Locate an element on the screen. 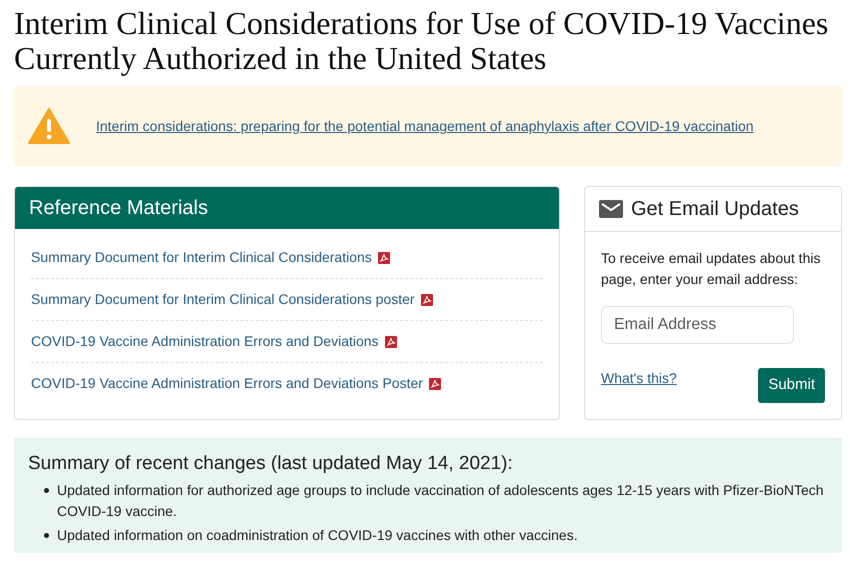 The height and width of the screenshot is (580, 850). help-link: What's this? is located at coordinates (639, 379).